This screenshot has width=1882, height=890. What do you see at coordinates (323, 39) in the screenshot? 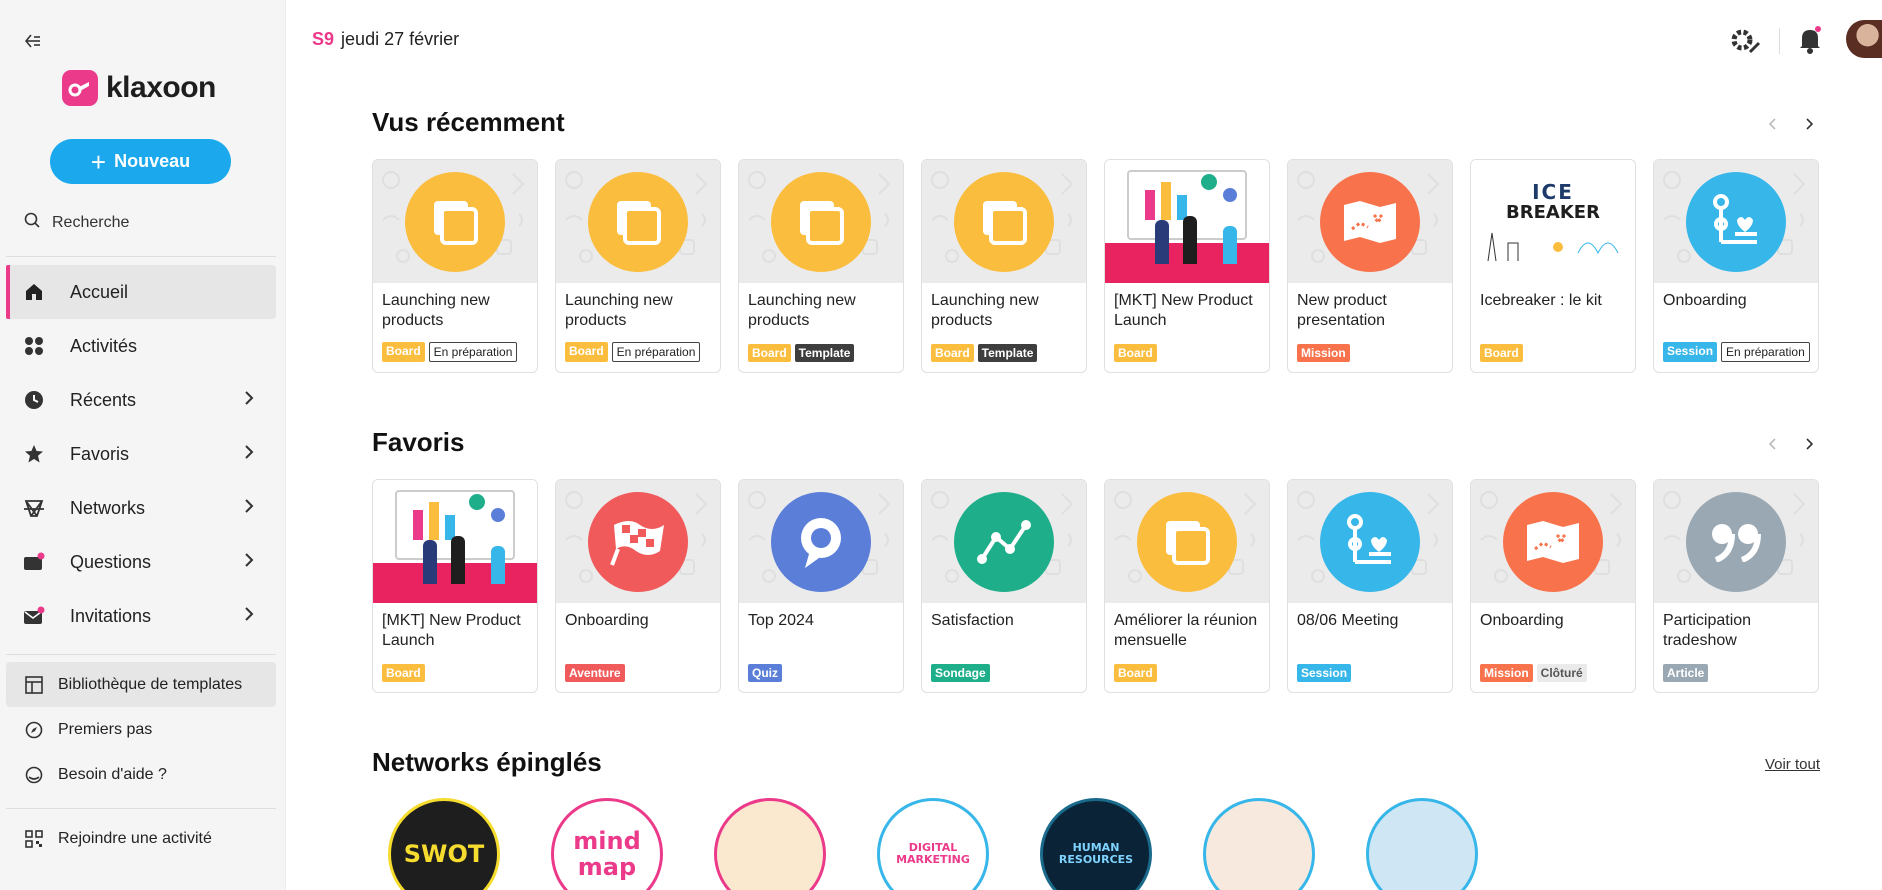
I see `week-number: S9` at bounding box center [323, 39].